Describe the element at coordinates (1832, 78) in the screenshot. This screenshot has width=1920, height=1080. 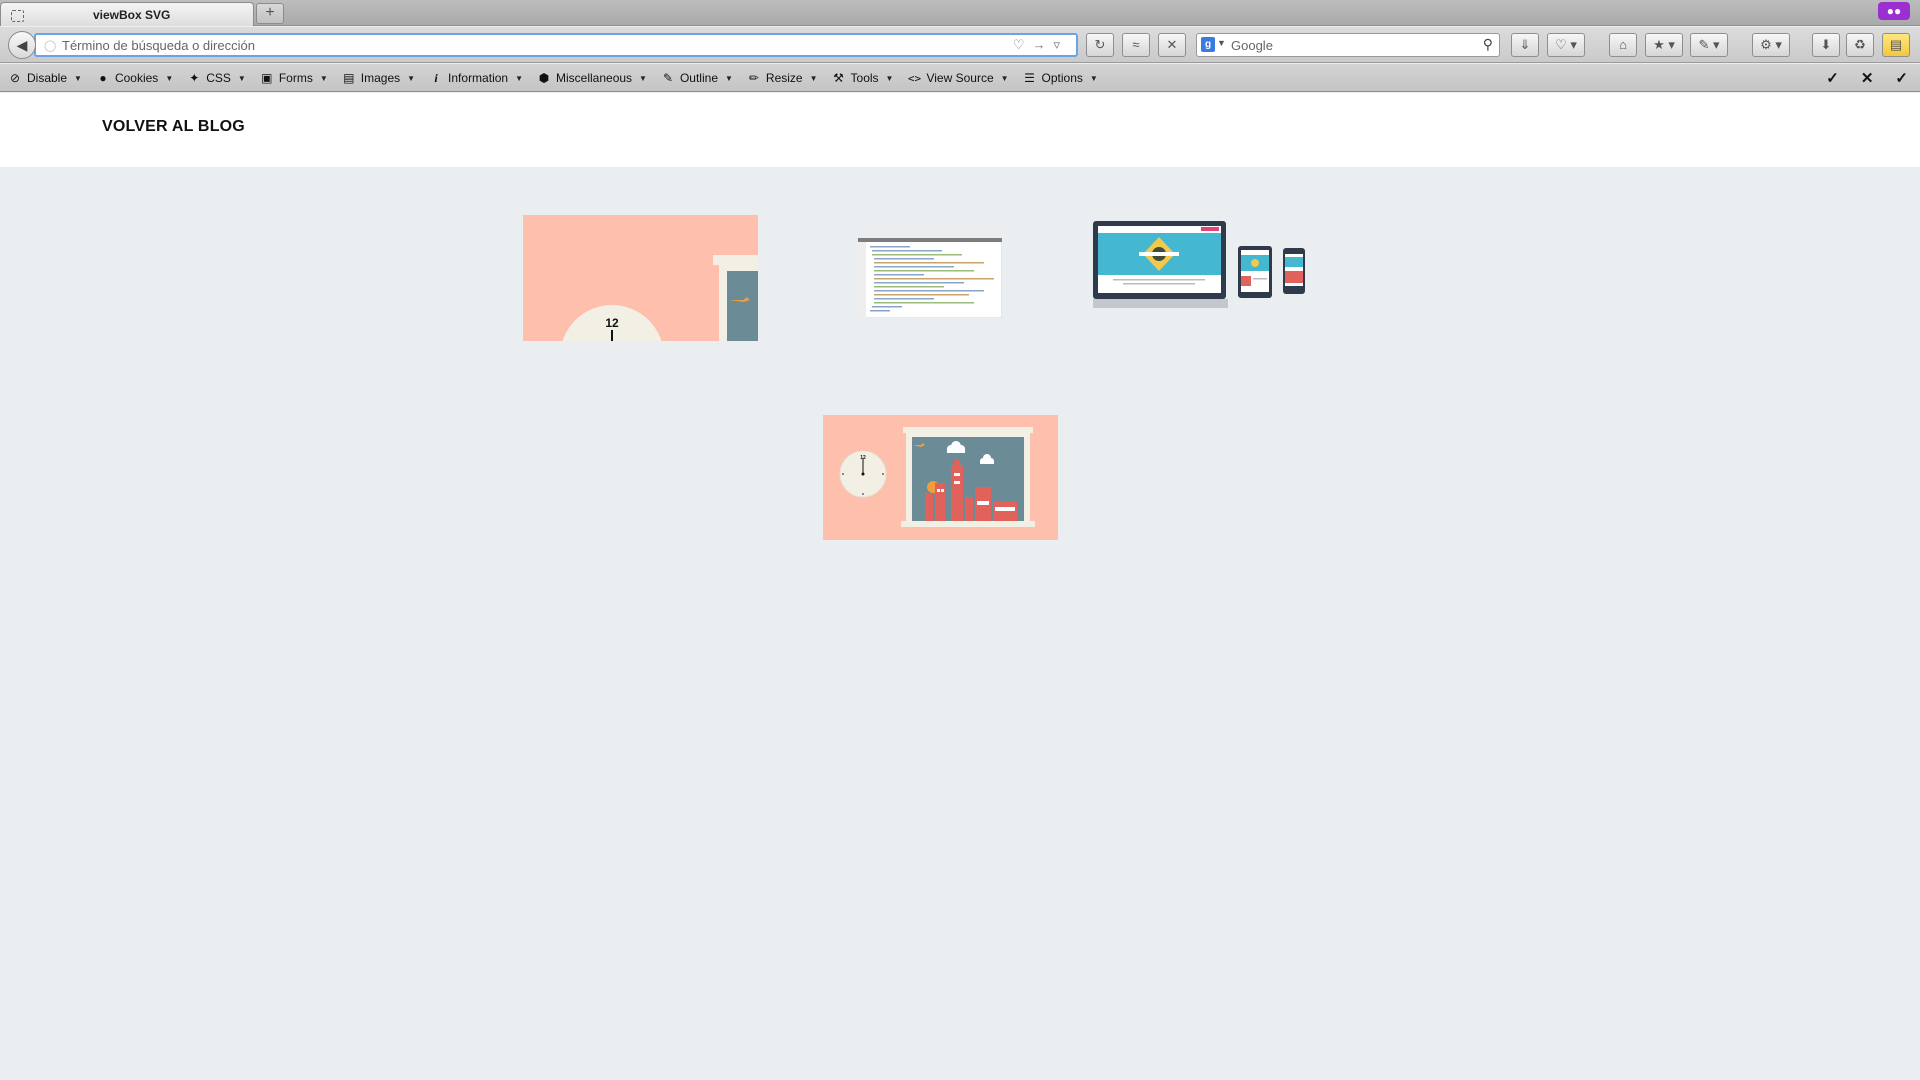
I see `css-valid-check-icon: ✓` at that location.